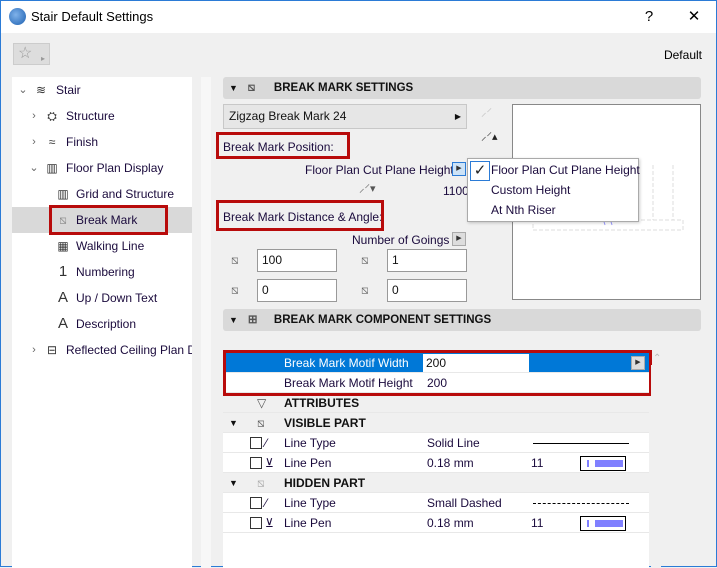 The width and height of the screenshot is (717, 568). I want to click on offset-input: 0, so click(297, 290).